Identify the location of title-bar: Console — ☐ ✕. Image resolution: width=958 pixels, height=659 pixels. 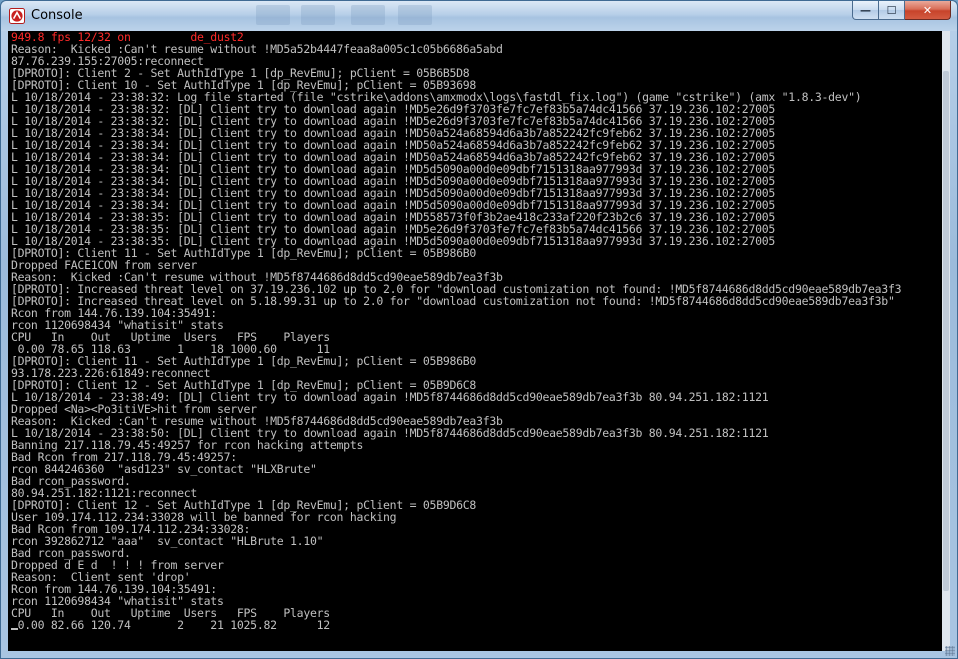
(479, 16).